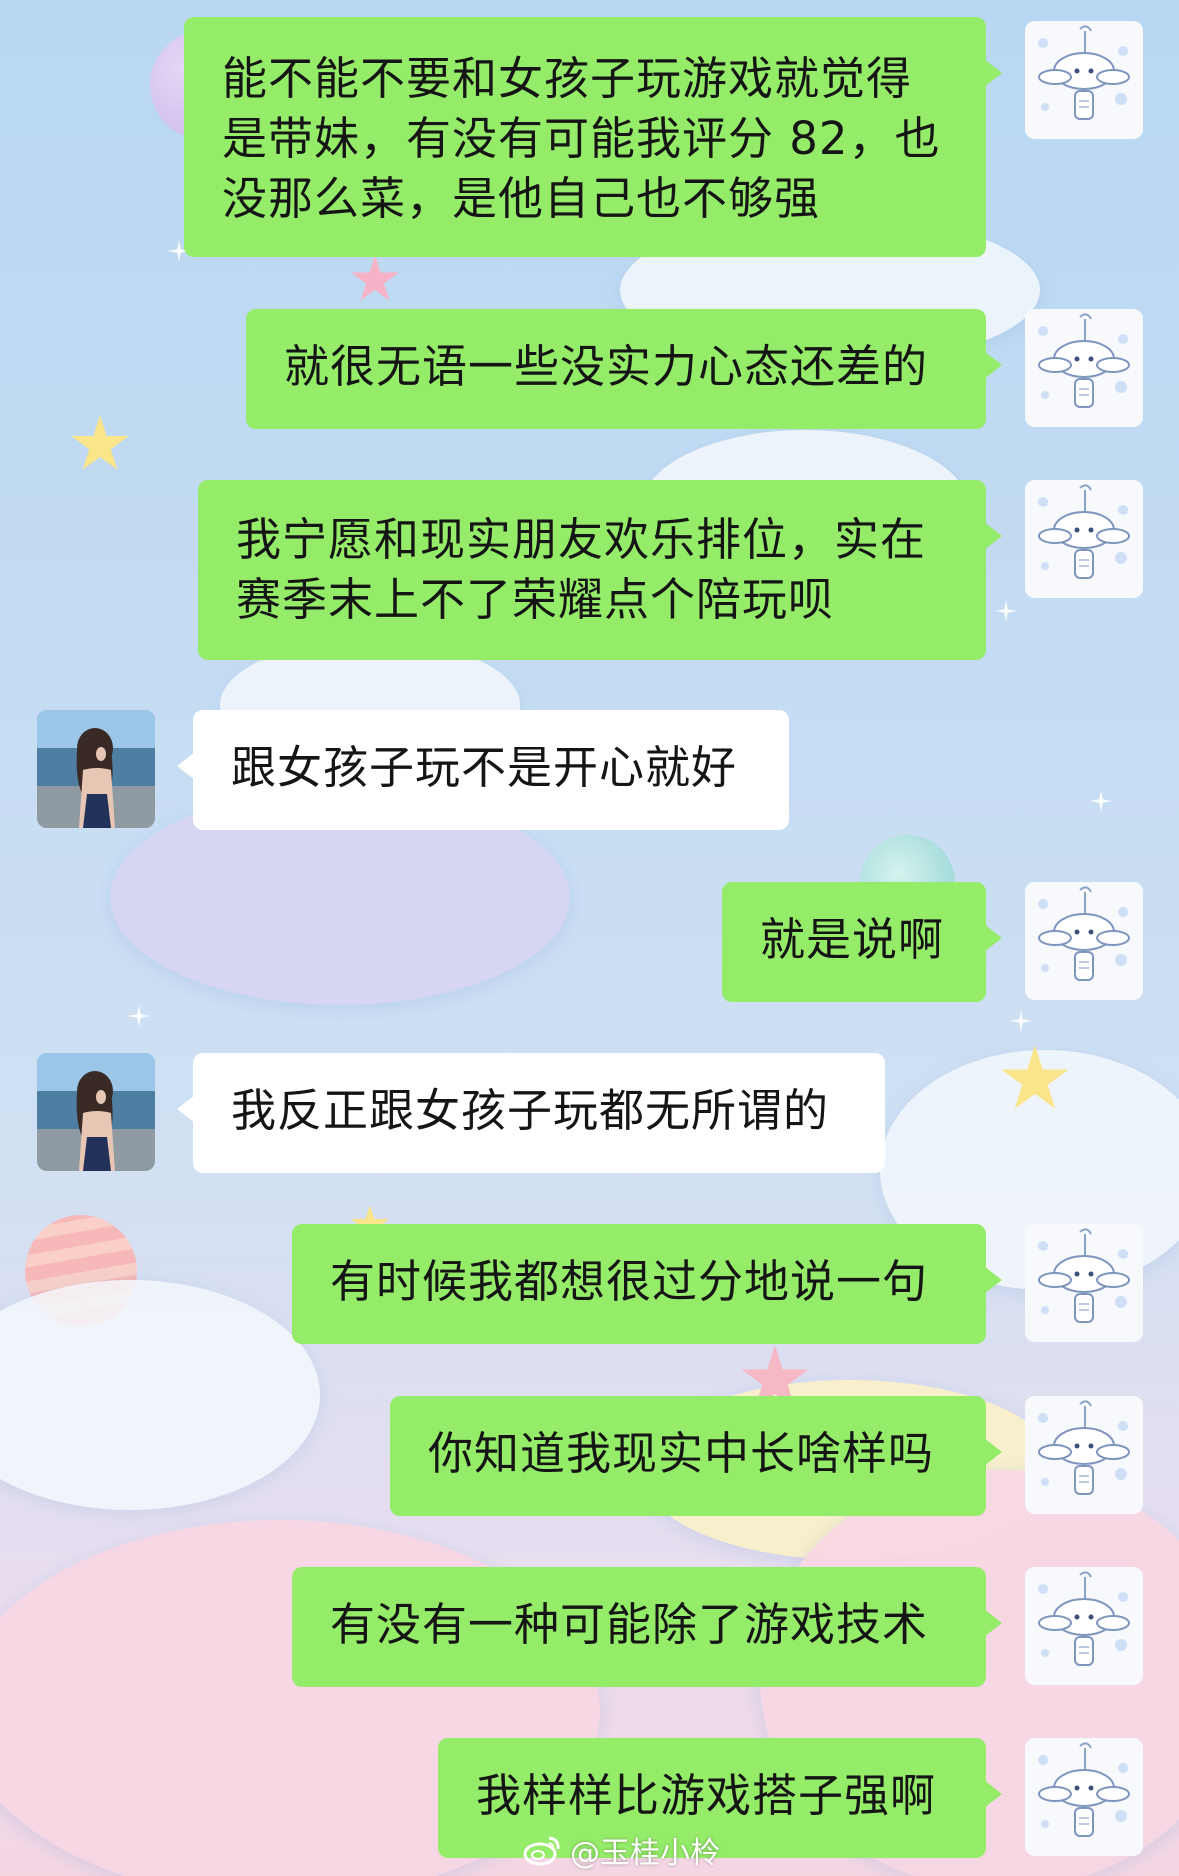  I want to click on watermark-text: @玉桂小柃, so click(645, 1853).